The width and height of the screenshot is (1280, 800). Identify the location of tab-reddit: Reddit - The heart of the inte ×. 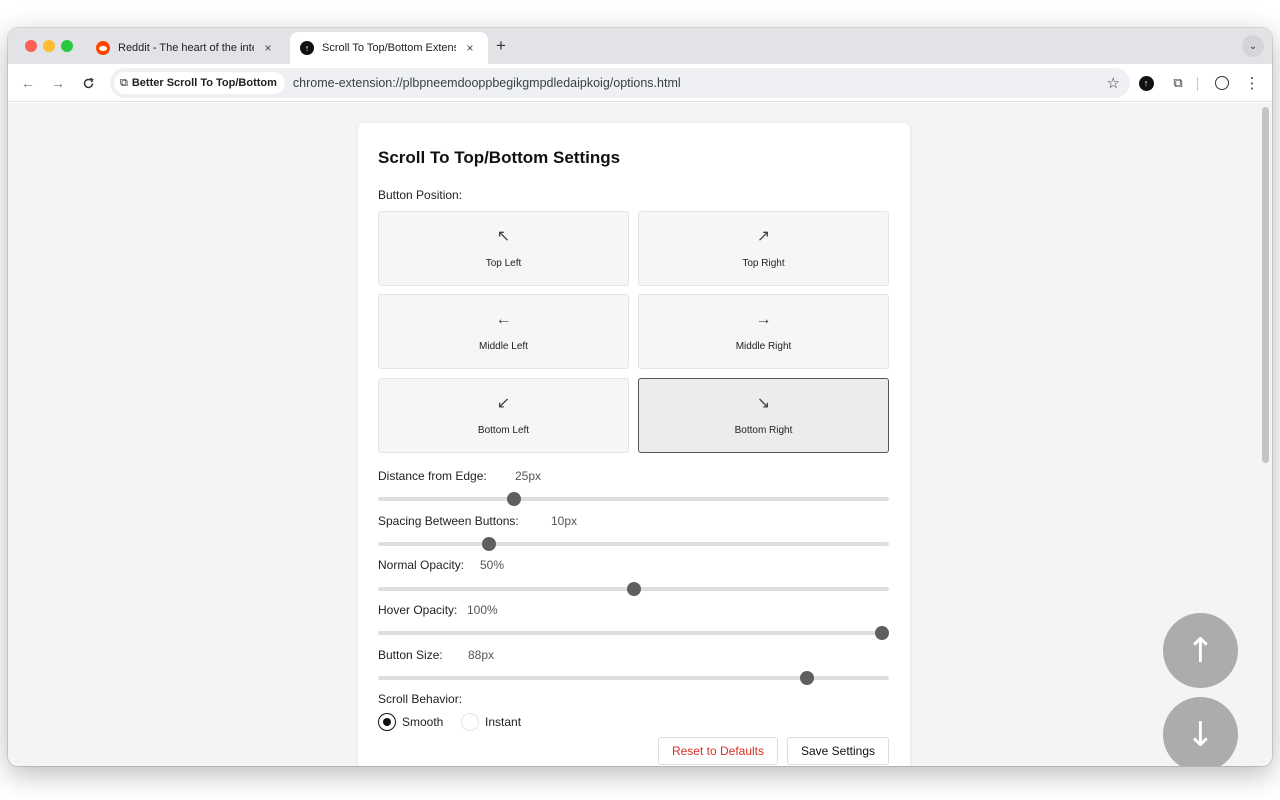
(186, 48).